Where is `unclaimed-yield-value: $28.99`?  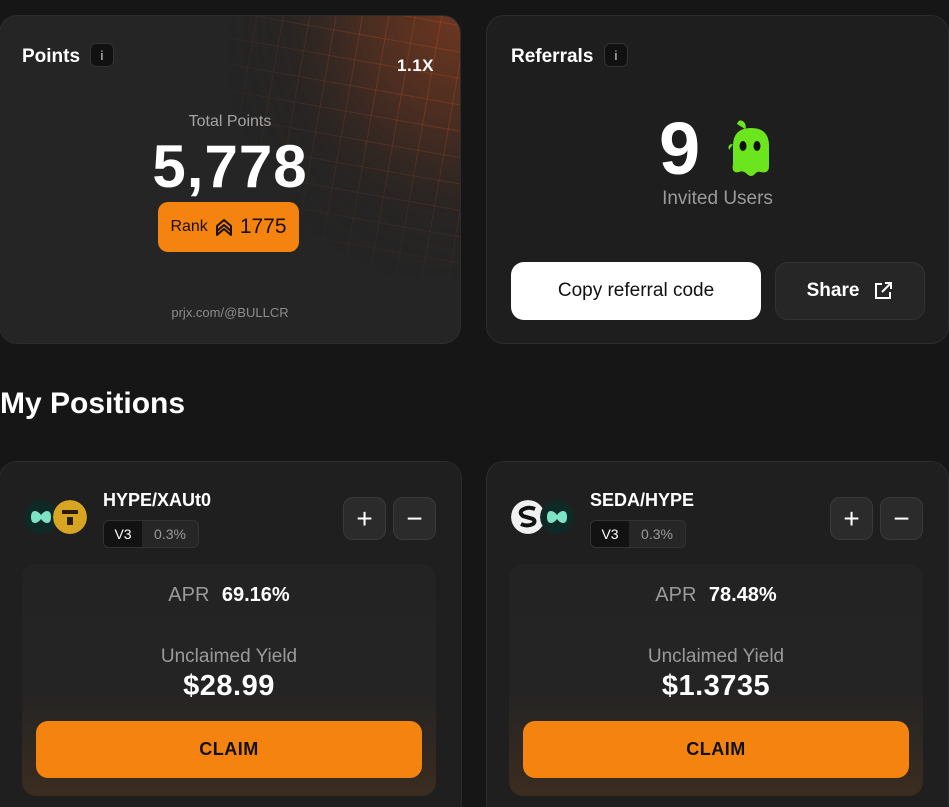
unclaimed-yield-value: $28.99 is located at coordinates (229, 686).